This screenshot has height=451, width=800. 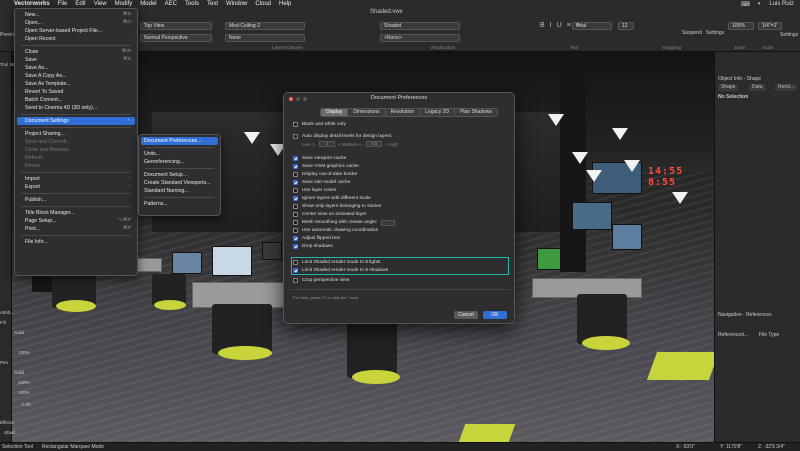 What do you see at coordinates (551, 25) in the screenshot?
I see `italic-icon: I` at bounding box center [551, 25].